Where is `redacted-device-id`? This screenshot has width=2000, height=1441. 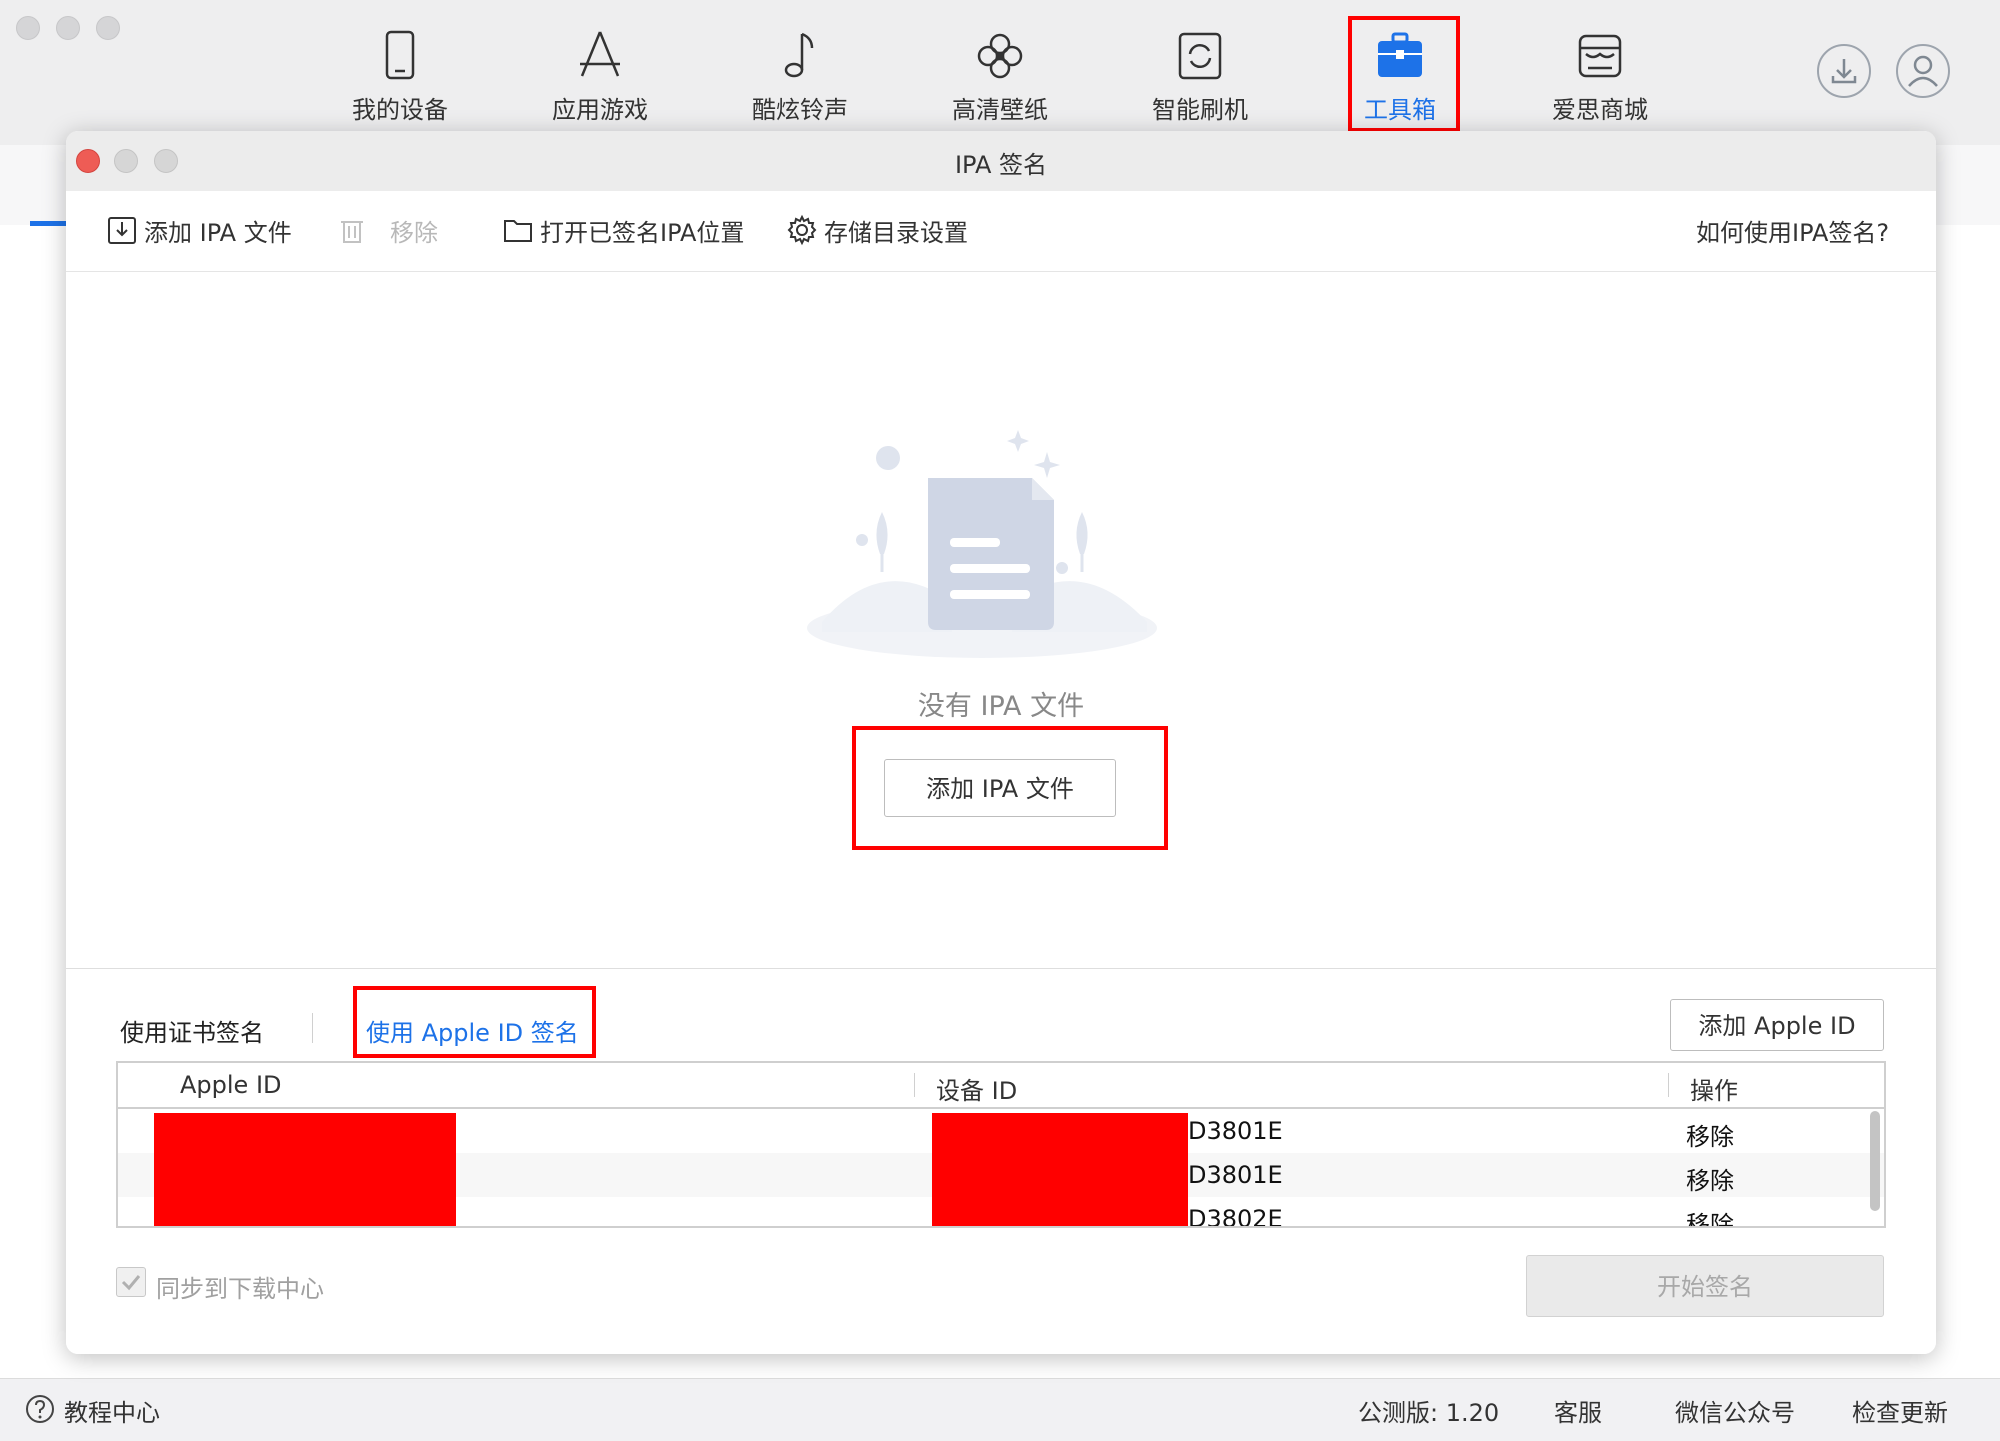
redacted-device-id is located at coordinates (1060, 1169).